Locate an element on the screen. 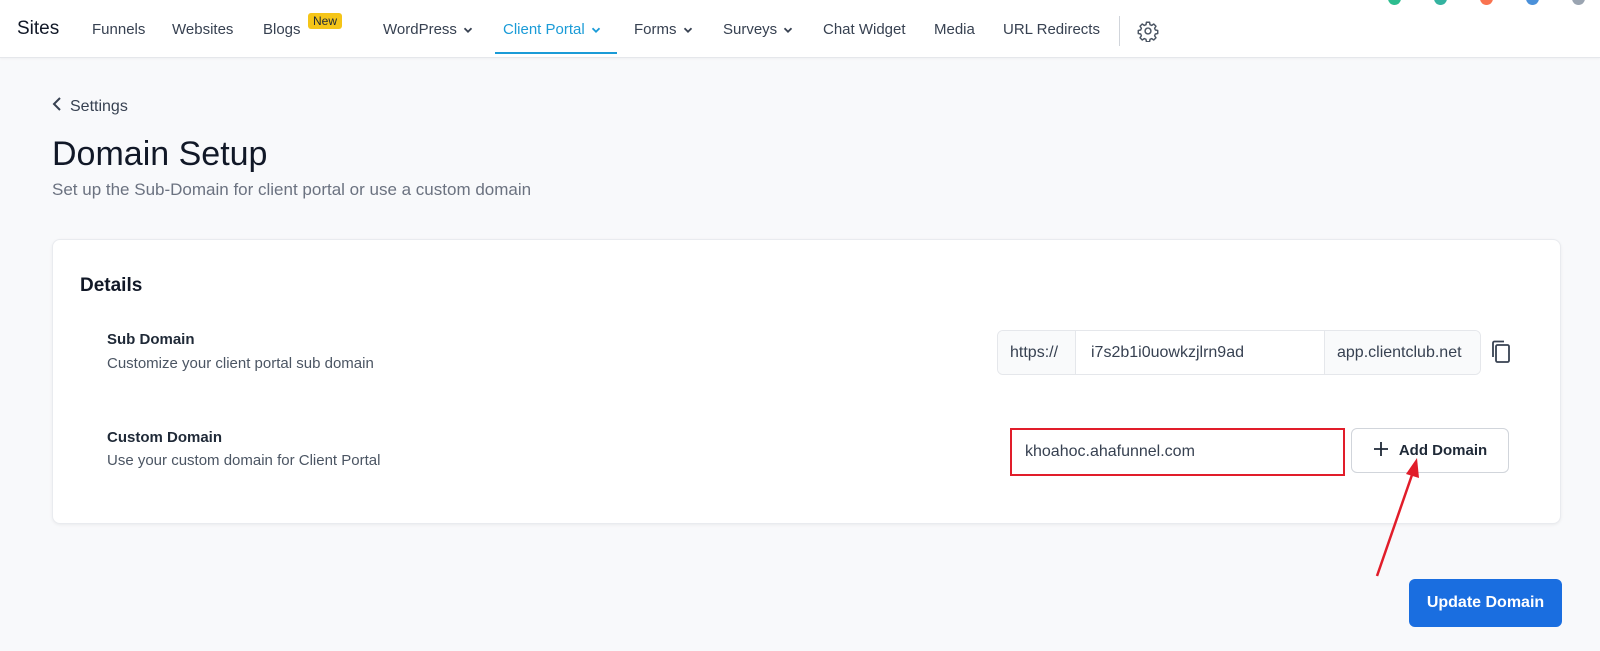 This screenshot has width=1600, height=651. nav-item-client-portal: Client Portal is located at coordinates (552, 29).